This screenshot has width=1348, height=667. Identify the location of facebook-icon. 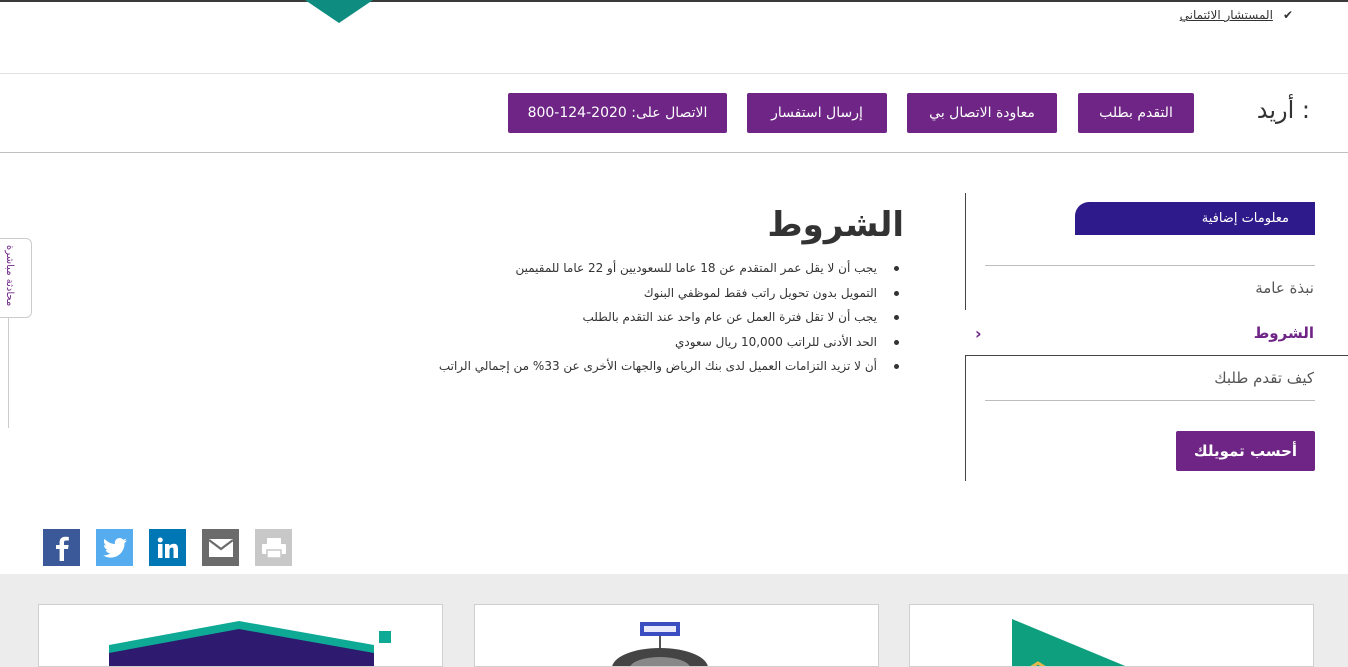
(61, 547).